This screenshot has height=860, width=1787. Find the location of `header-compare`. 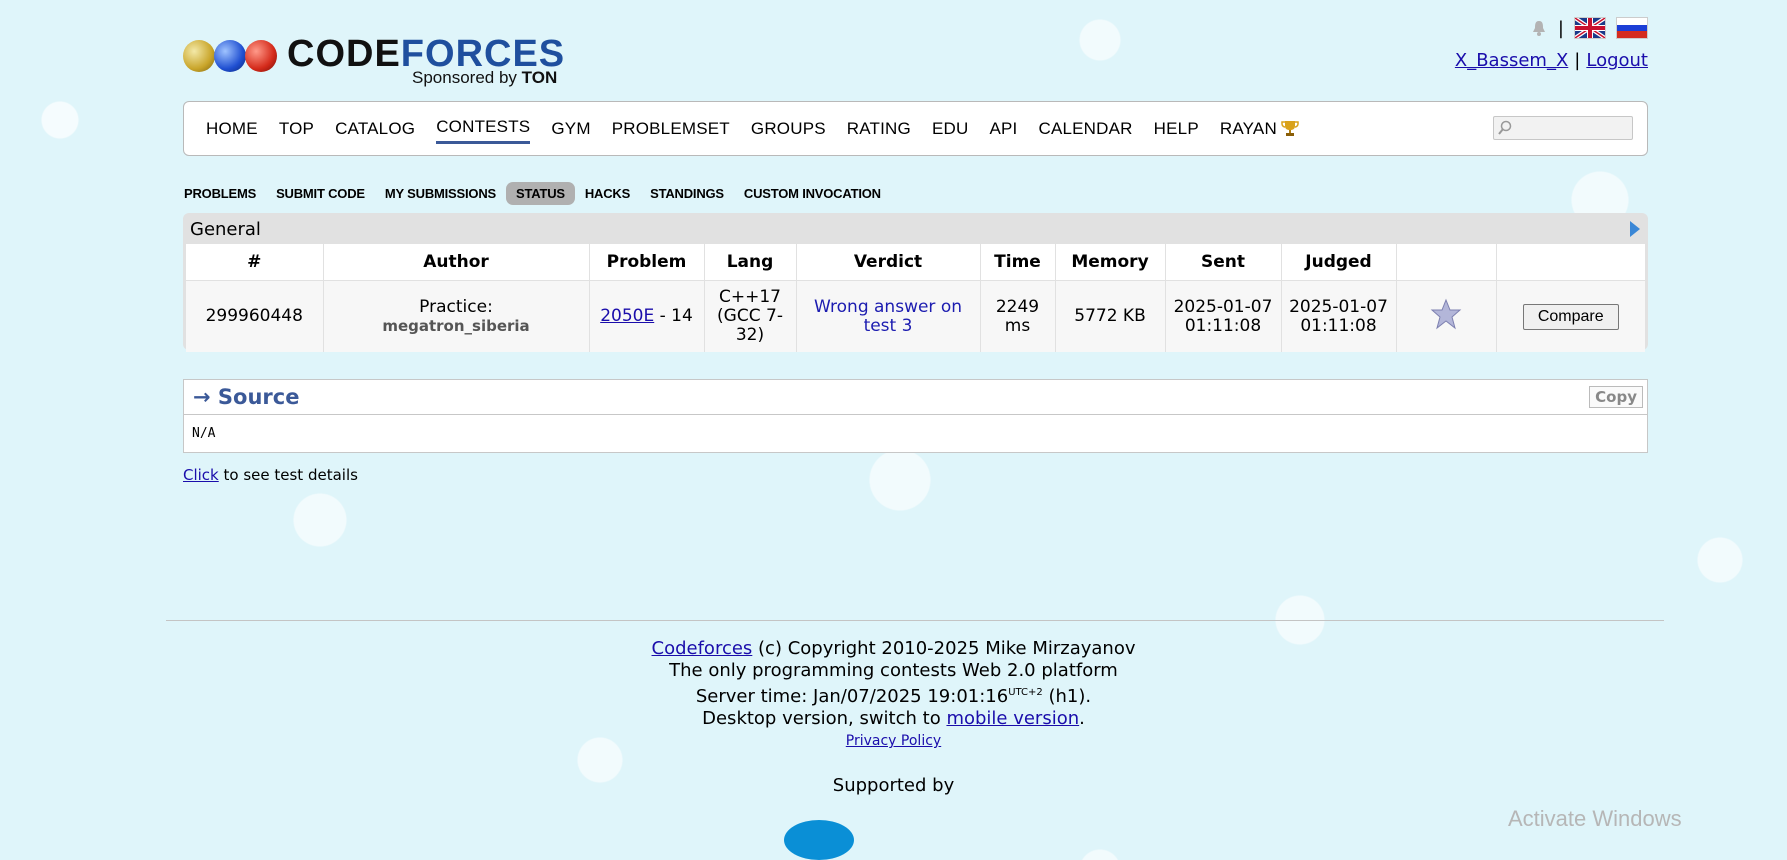

header-compare is located at coordinates (1570, 262).